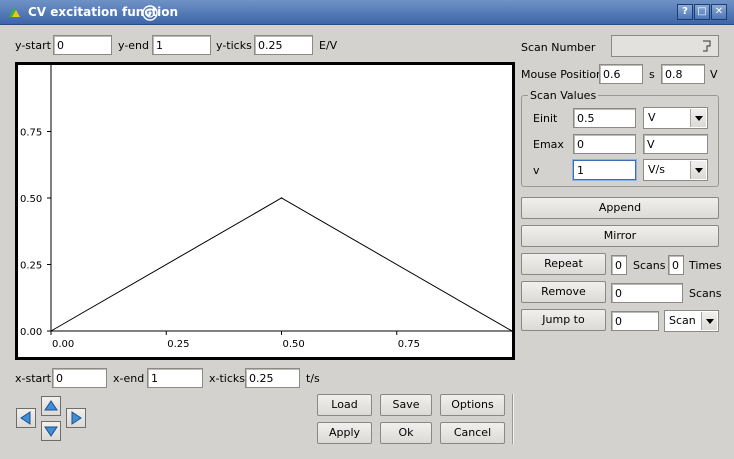 The height and width of the screenshot is (459, 734). What do you see at coordinates (513, 419) in the screenshot?
I see `separator` at bounding box center [513, 419].